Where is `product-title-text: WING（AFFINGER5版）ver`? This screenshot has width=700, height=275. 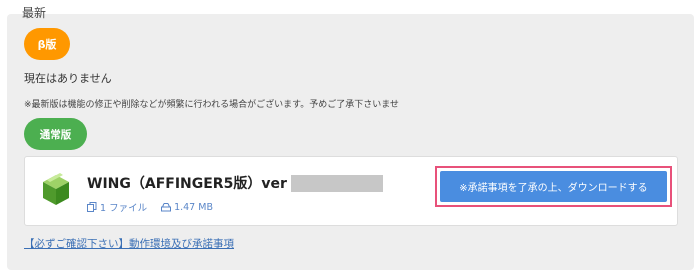
product-title-text: WING（AFFINGER5版）ver is located at coordinates (187, 184).